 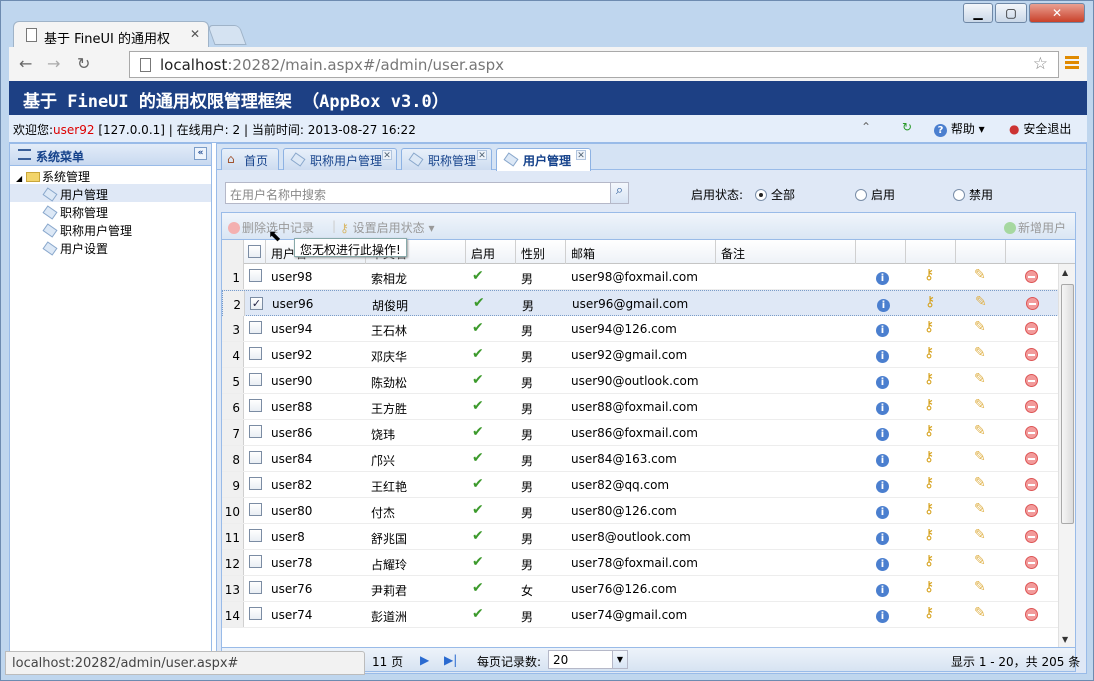 What do you see at coordinates (959, 128) in the screenshot?
I see `help-menu: ? 帮助 ▾` at bounding box center [959, 128].